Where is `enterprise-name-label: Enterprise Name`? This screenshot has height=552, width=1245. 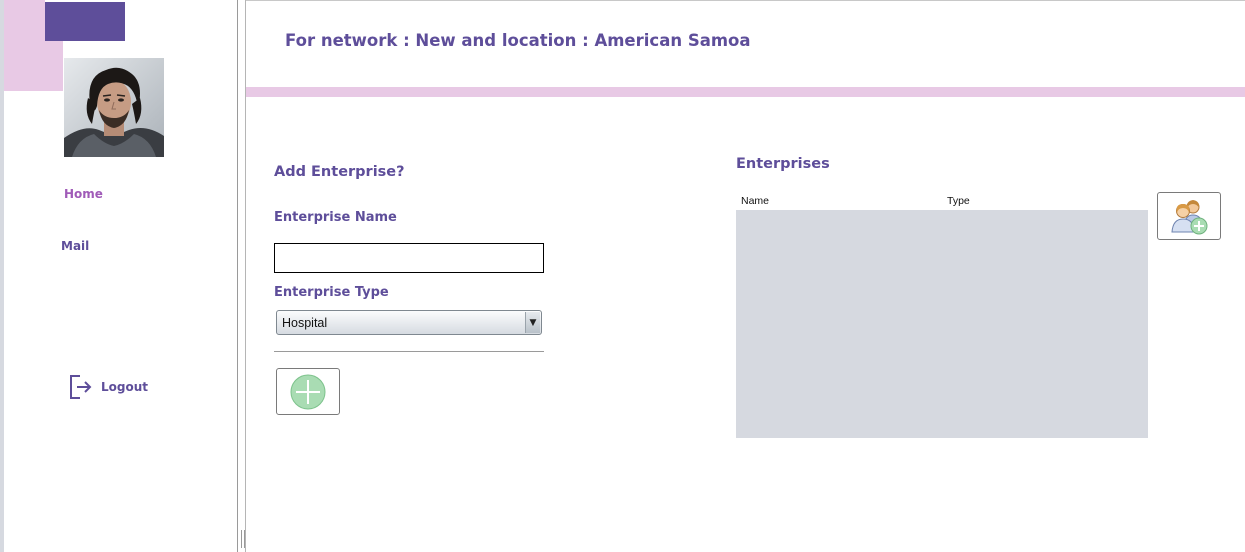
enterprise-name-label: Enterprise Name is located at coordinates (335, 217).